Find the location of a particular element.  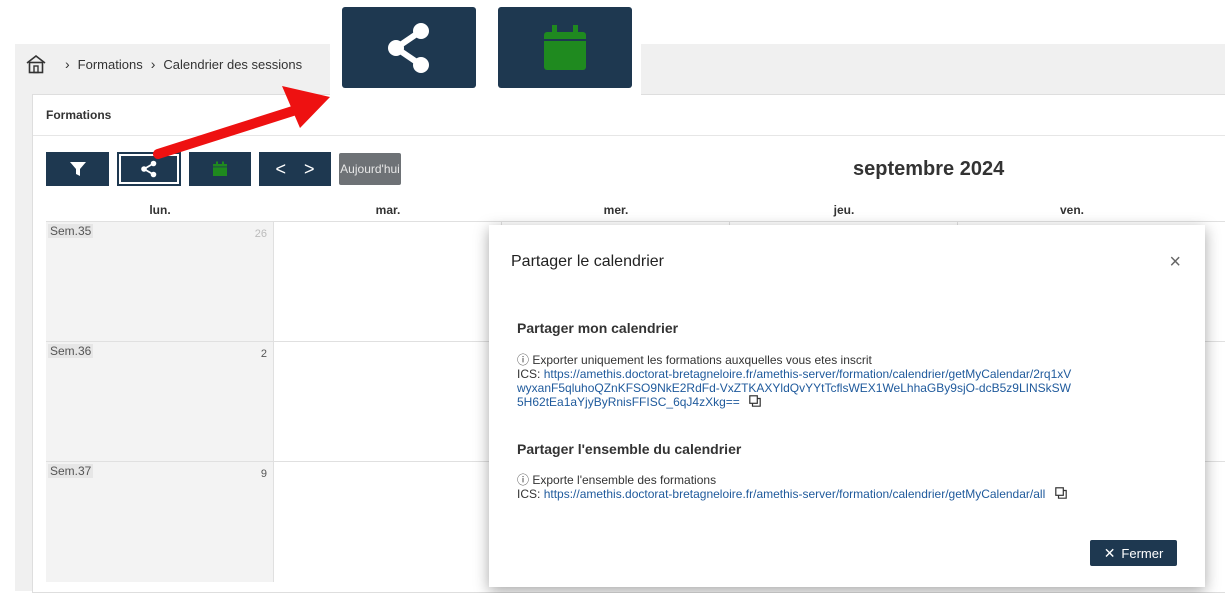

filter-icon is located at coordinates (77, 169).